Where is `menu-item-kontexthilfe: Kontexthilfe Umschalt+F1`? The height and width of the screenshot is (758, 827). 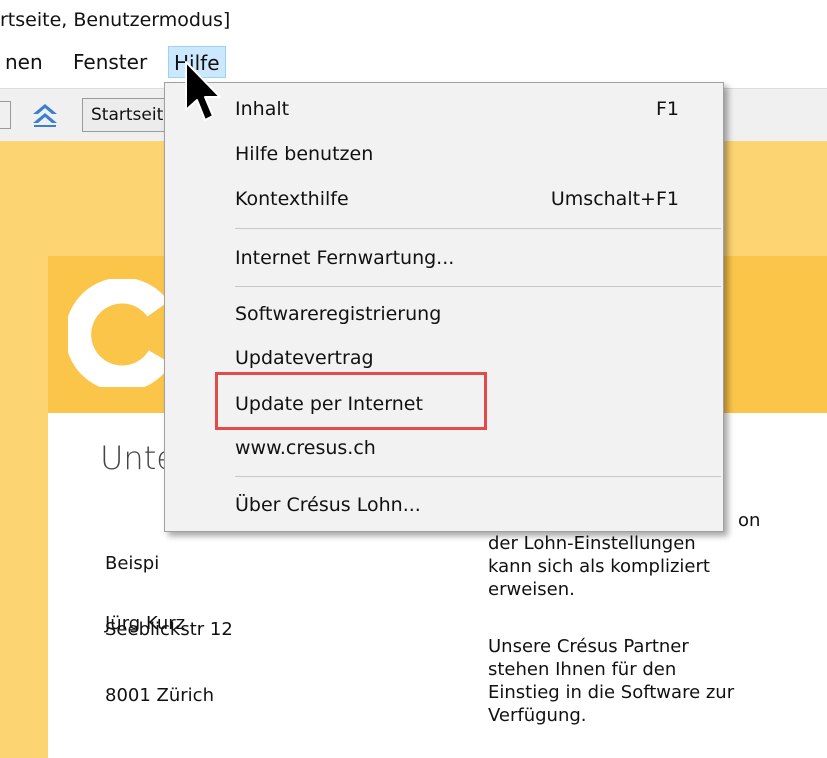 menu-item-kontexthilfe: Kontexthilfe Umschalt+F1 is located at coordinates (444, 199).